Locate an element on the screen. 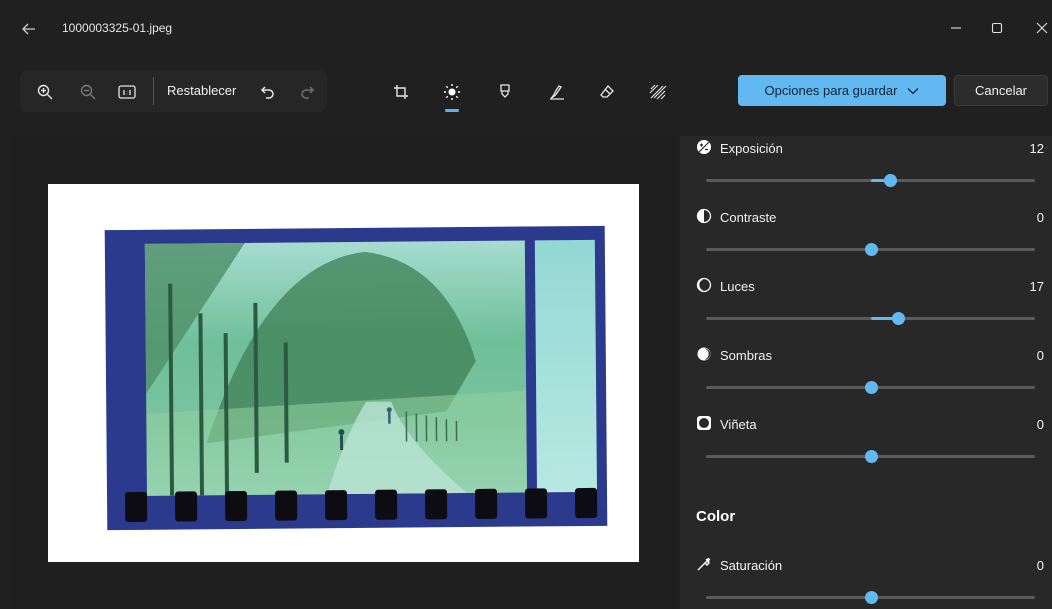  zoom-in-button is located at coordinates (45, 92).